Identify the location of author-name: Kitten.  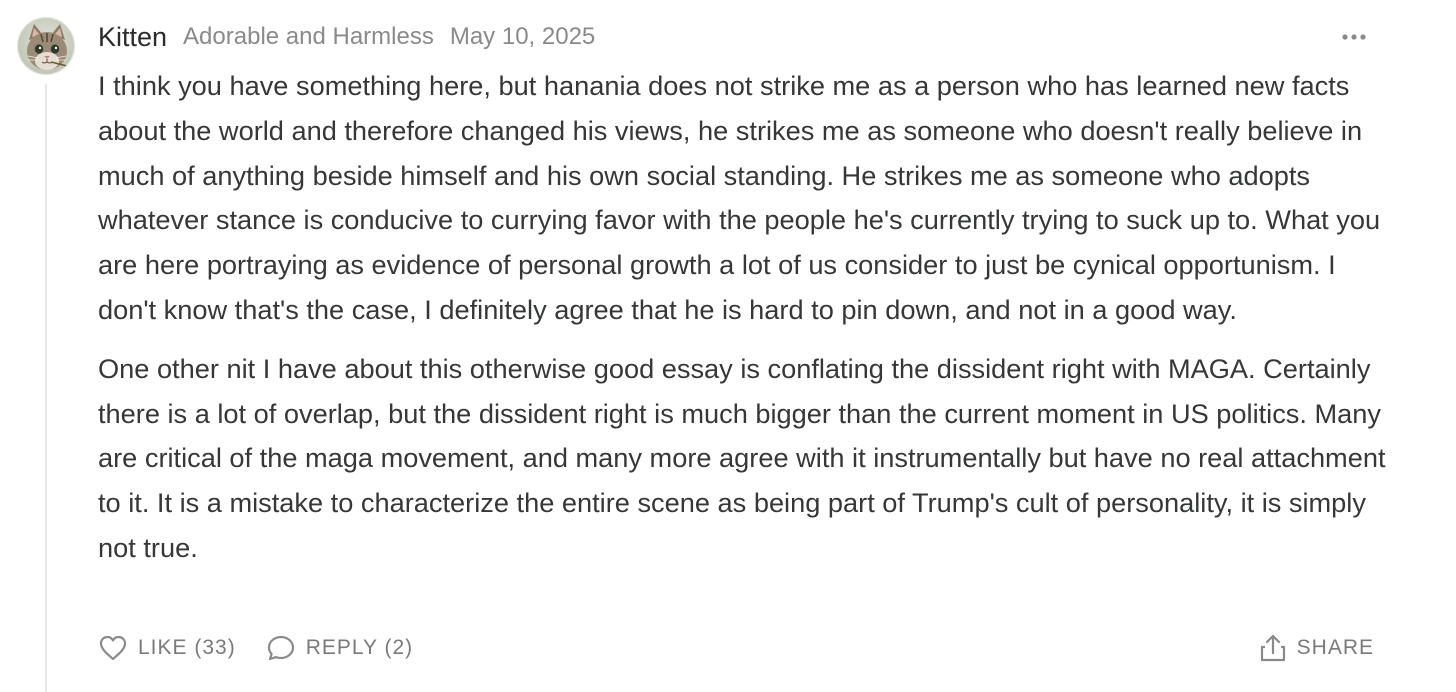
(132, 37).